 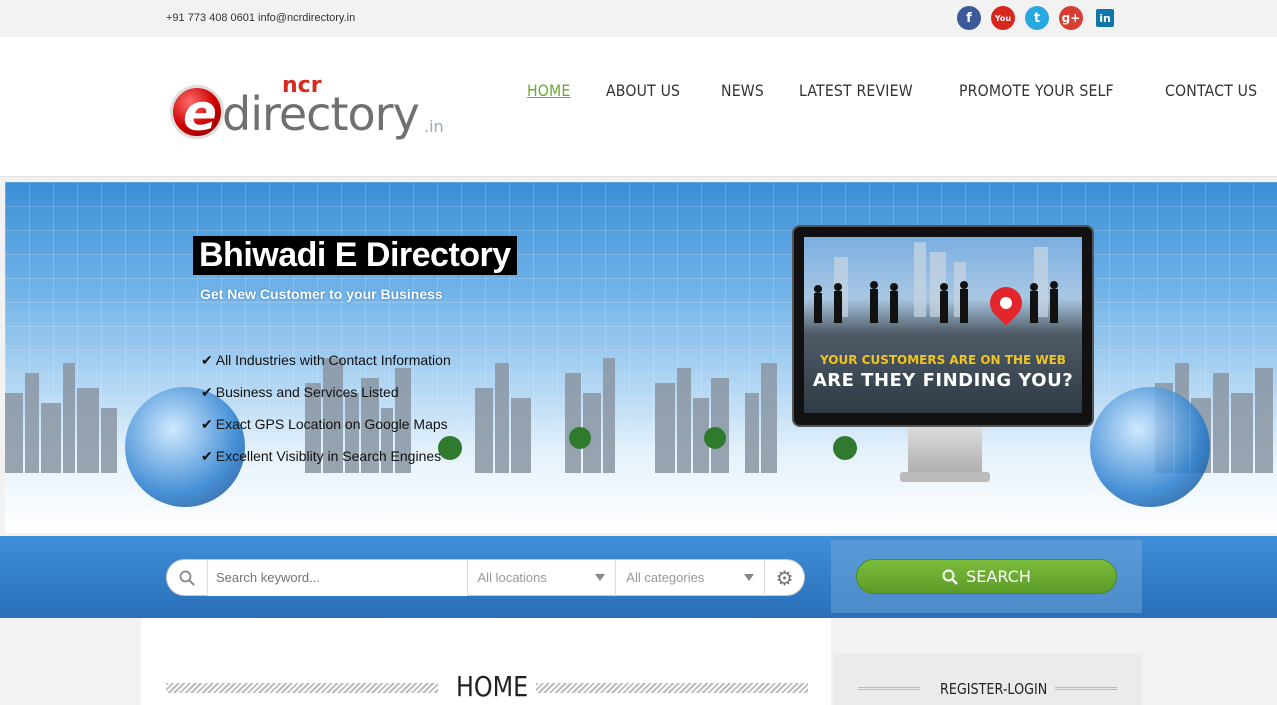 I want to click on location-select: All locations, so click(x=541, y=577).